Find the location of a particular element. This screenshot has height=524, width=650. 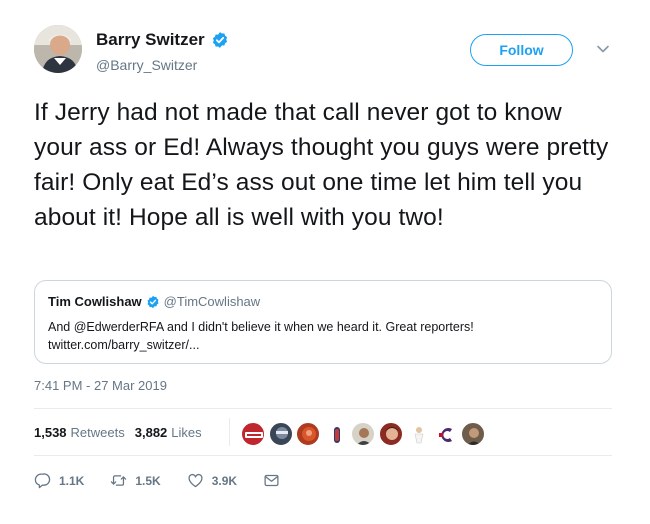

reply-button: 1.1K is located at coordinates (59, 480).